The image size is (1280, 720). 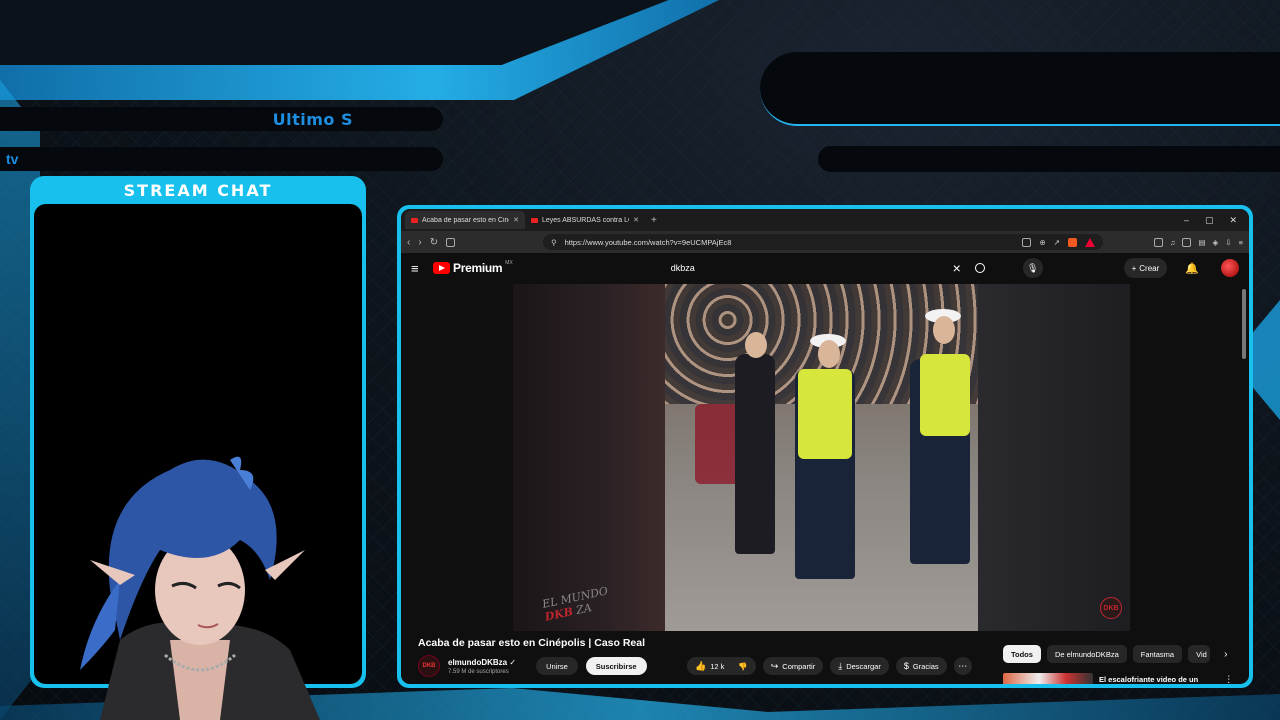 I want to click on extension-icons: ♫ ▤ ◈ ⇩ ≡, so click(x=1198, y=242).